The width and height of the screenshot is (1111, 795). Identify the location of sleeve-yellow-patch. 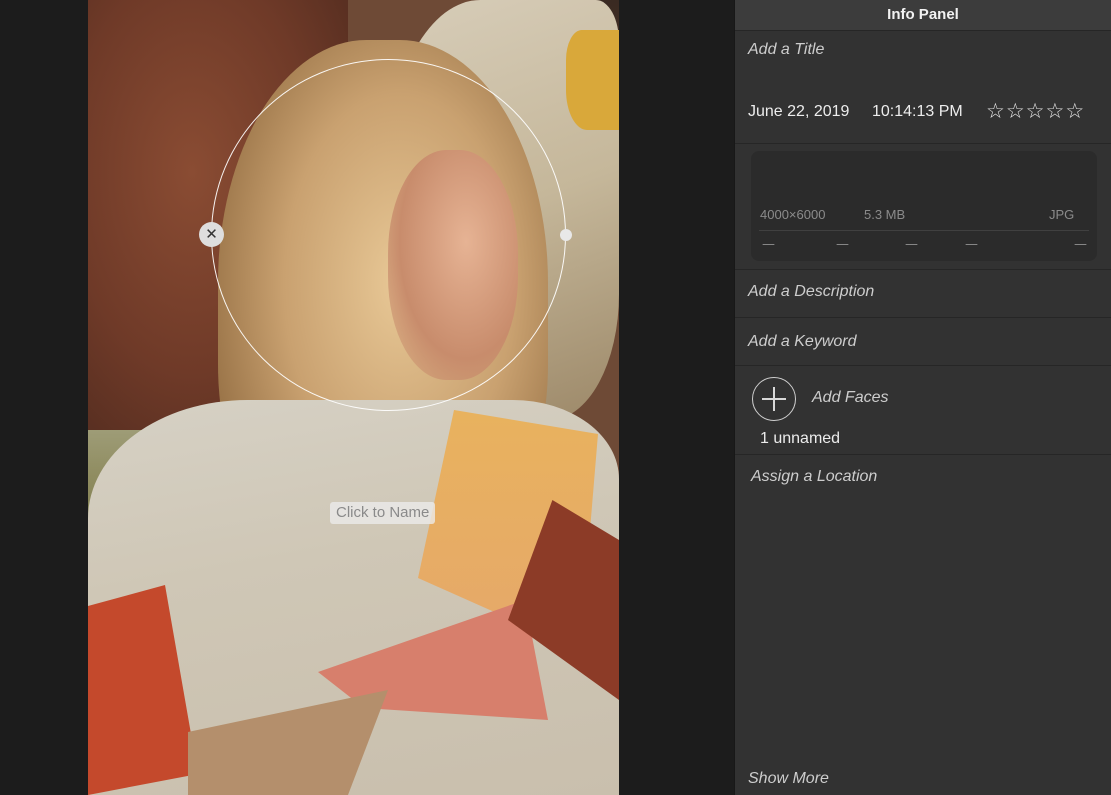
(592, 80).